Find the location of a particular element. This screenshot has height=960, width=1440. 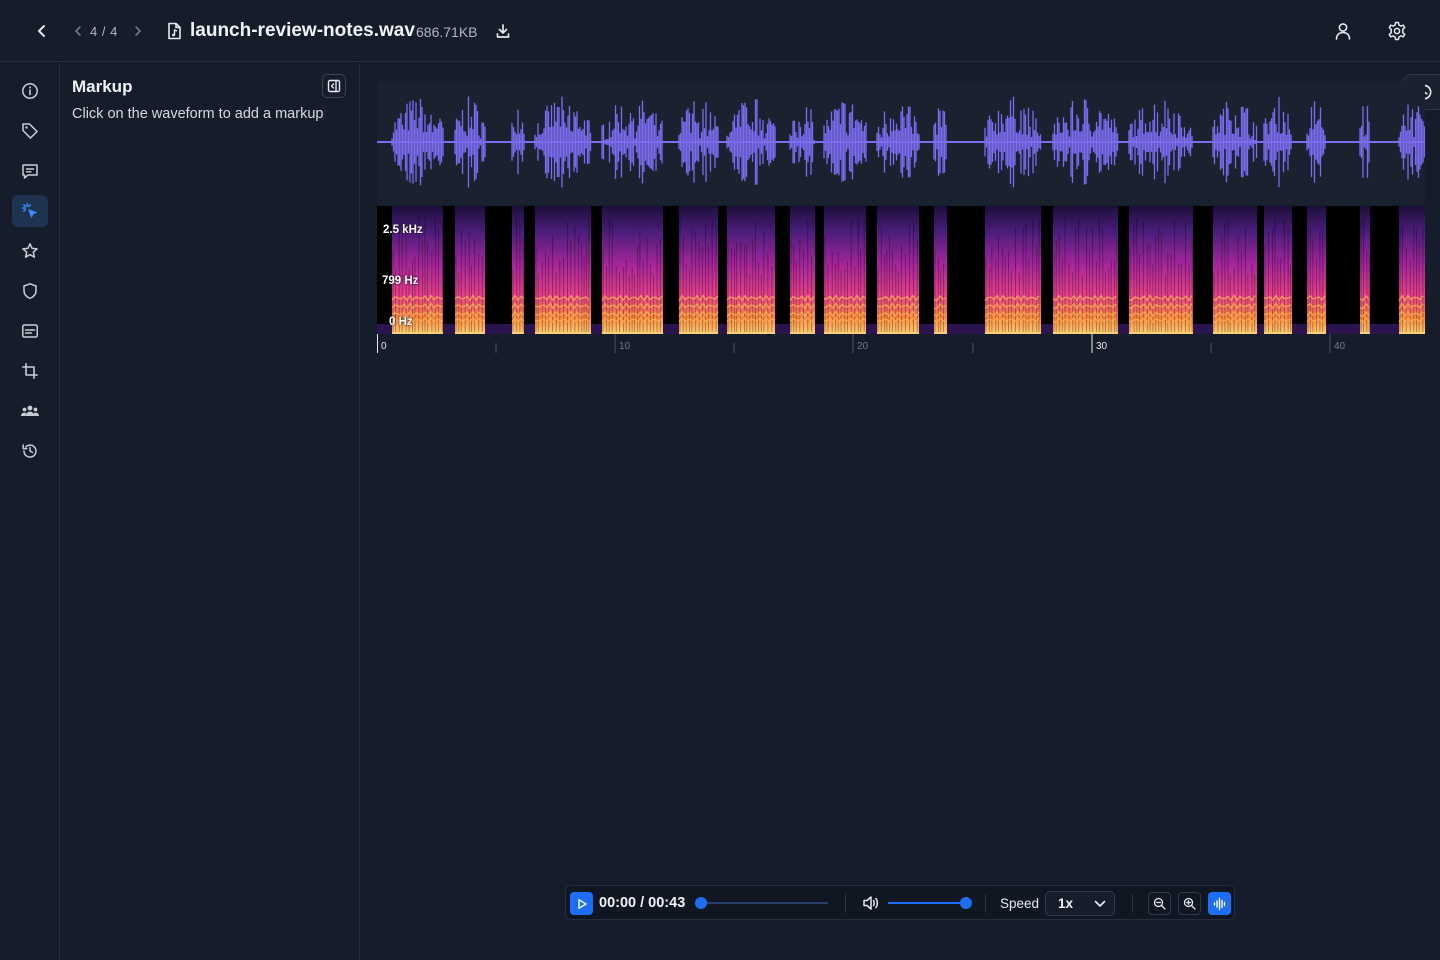

shield-icon is located at coordinates (30, 291).